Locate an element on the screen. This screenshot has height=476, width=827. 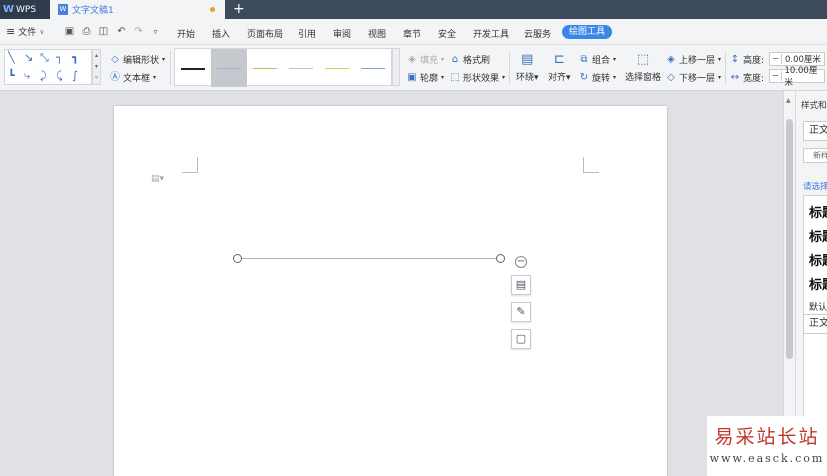
tab-wps-home: W WPS is located at coordinates (25, 9).